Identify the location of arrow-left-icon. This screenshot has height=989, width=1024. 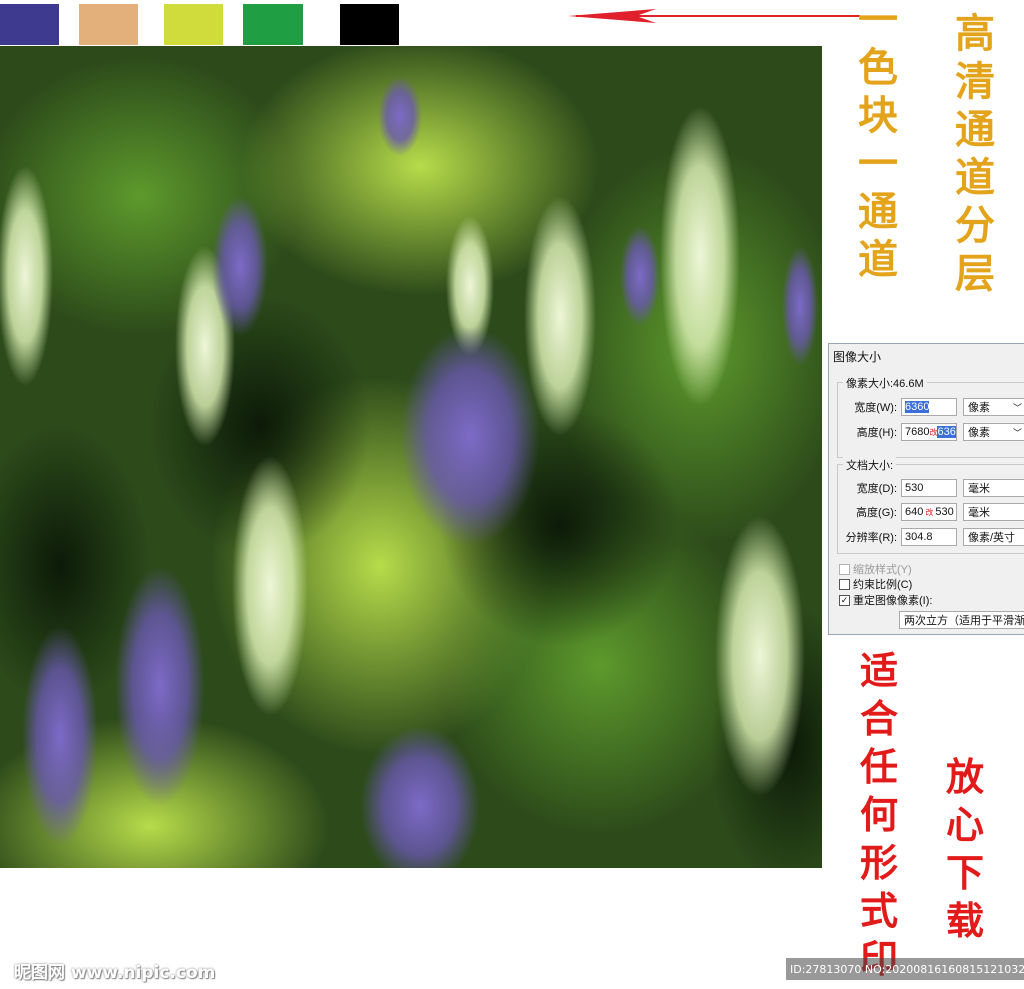
(714, 16).